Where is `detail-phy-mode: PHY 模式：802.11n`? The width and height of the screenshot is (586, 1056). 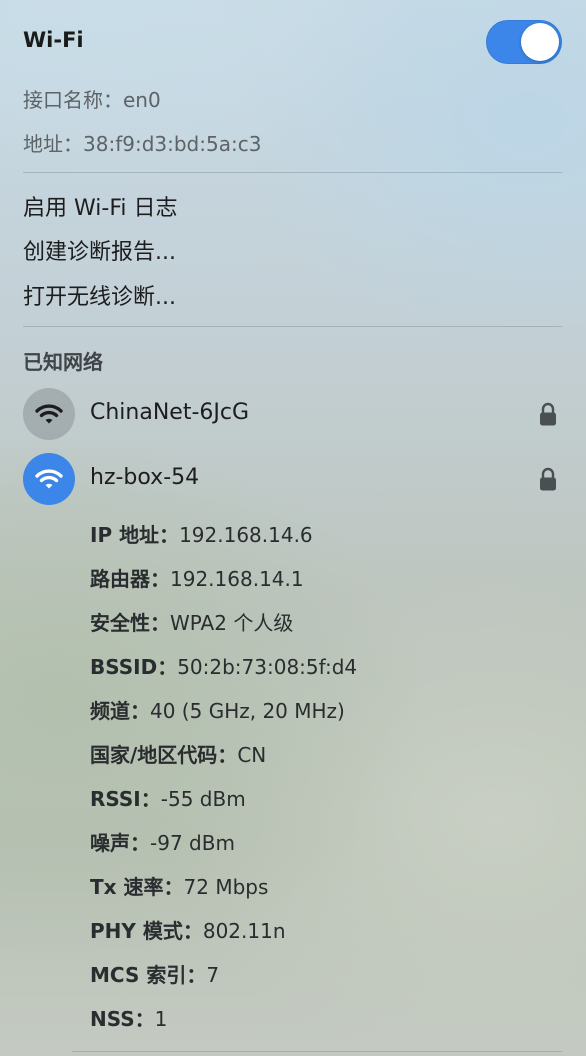
detail-phy-mode: PHY 模式：802.11n is located at coordinates (188, 929).